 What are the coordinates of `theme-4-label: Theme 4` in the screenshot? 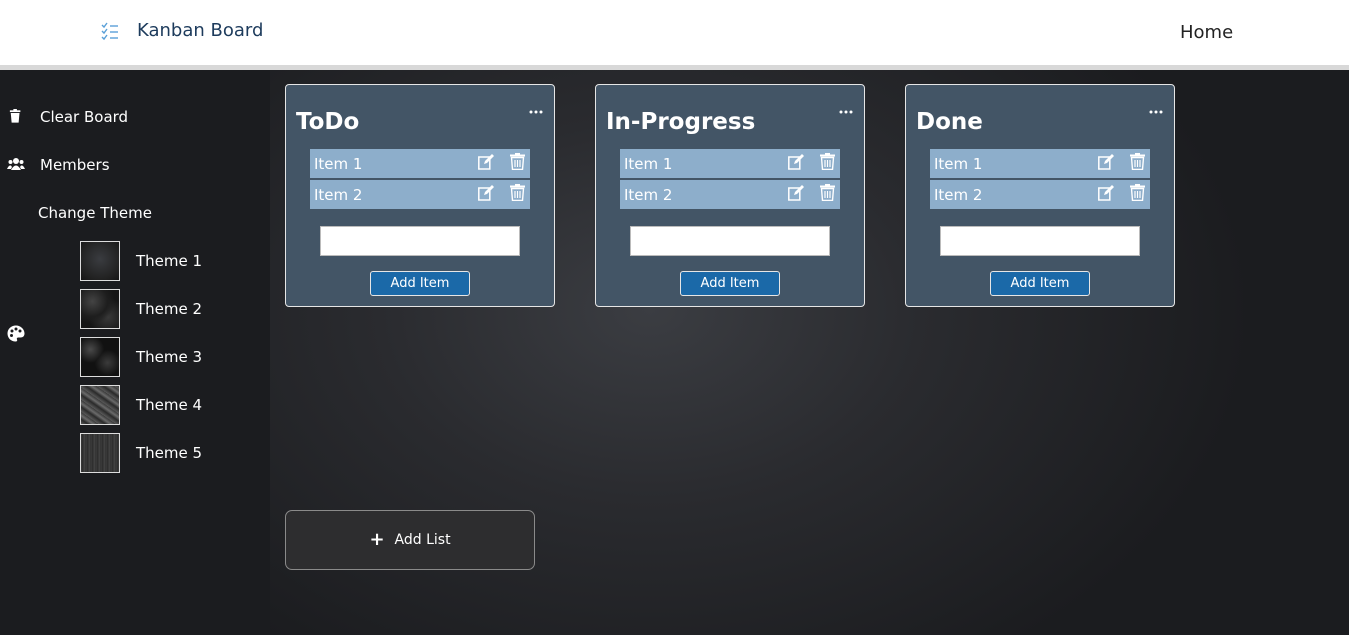 It's located at (169, 405).